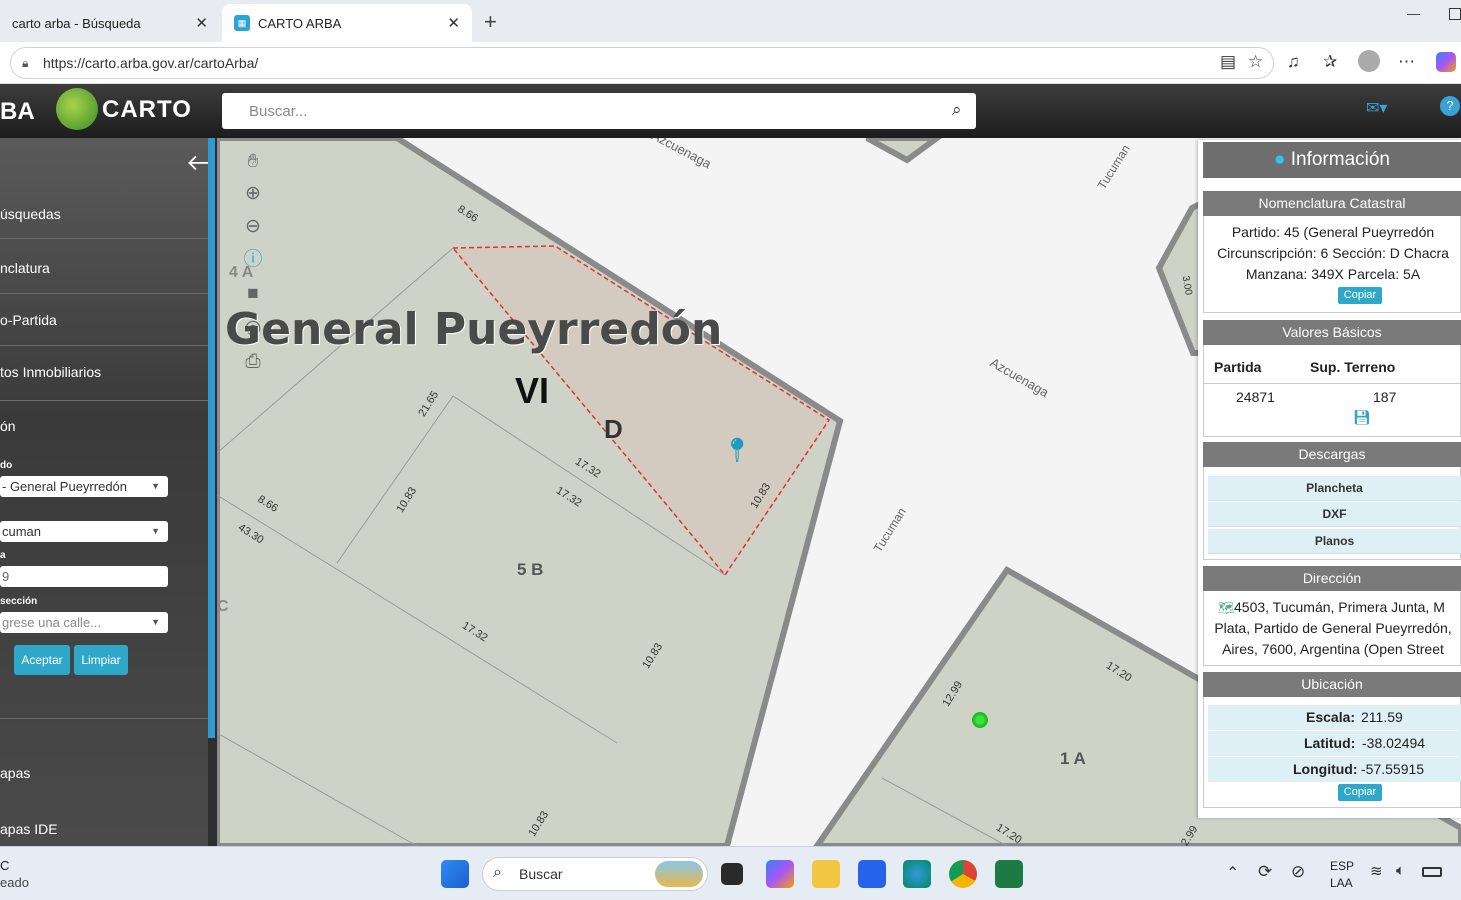 Image resolution: width=1461 pixels, height=900 pixels. What do you see at coordinates (212, 492) in the screenshot?
I see `sidebar-splitter` at bounding box center [212, 492].